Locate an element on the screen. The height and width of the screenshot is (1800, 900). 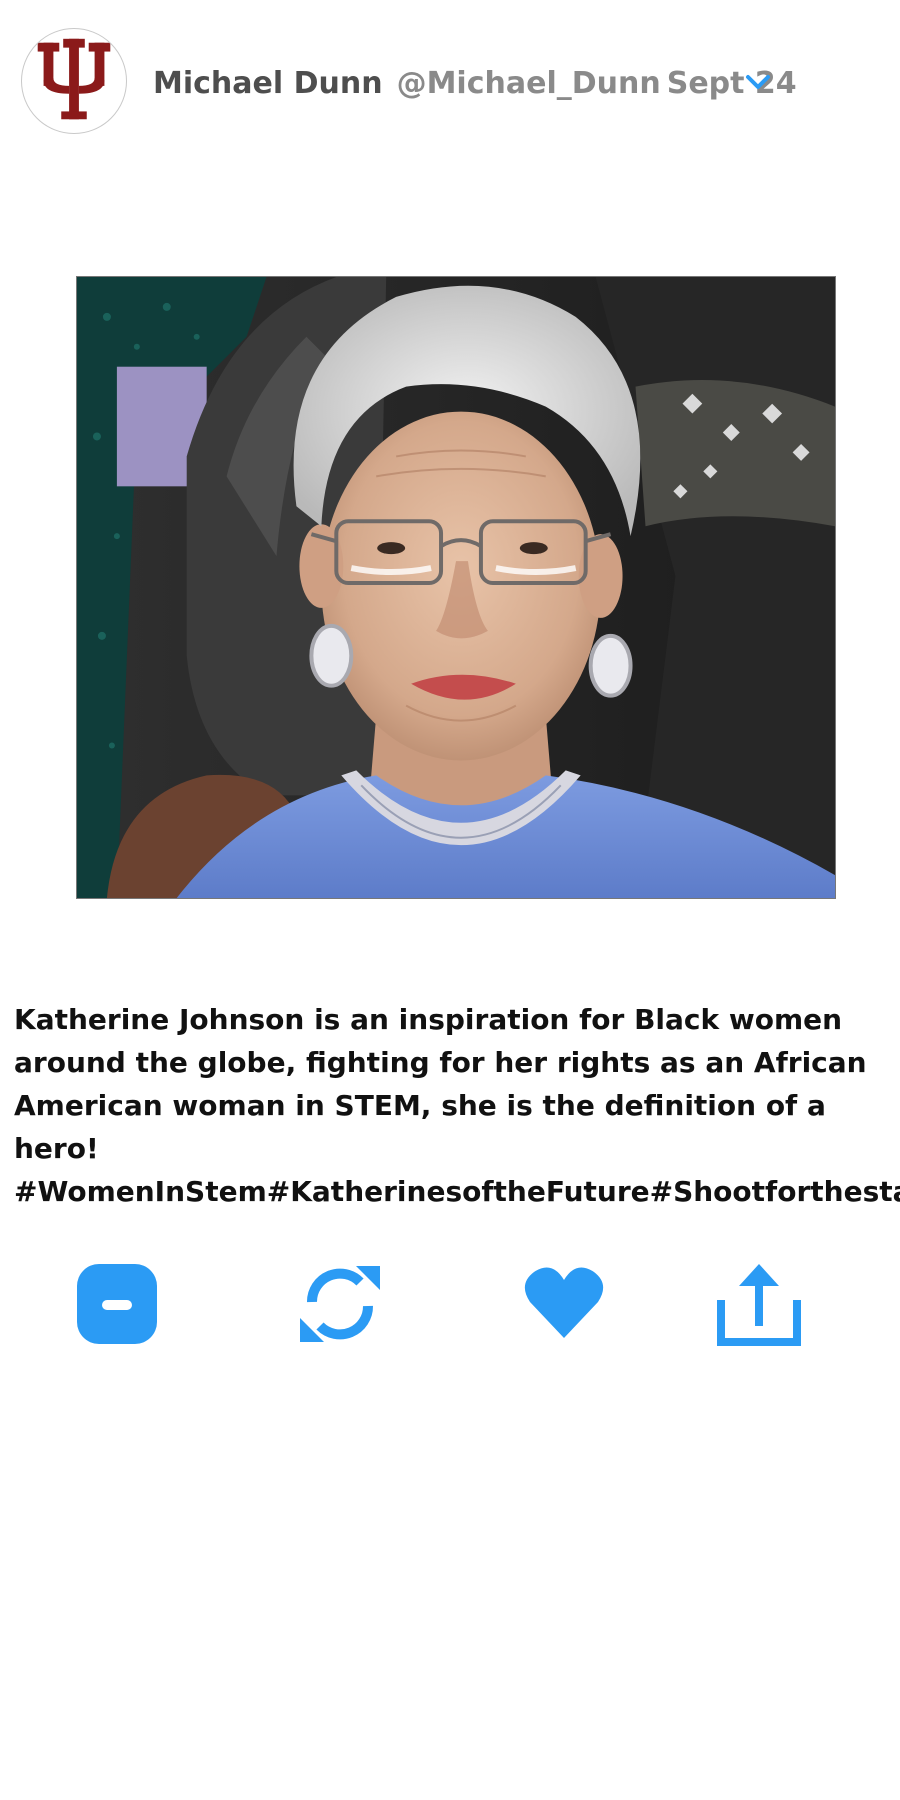
tweet-actions is located at coordinates (450, 1307).